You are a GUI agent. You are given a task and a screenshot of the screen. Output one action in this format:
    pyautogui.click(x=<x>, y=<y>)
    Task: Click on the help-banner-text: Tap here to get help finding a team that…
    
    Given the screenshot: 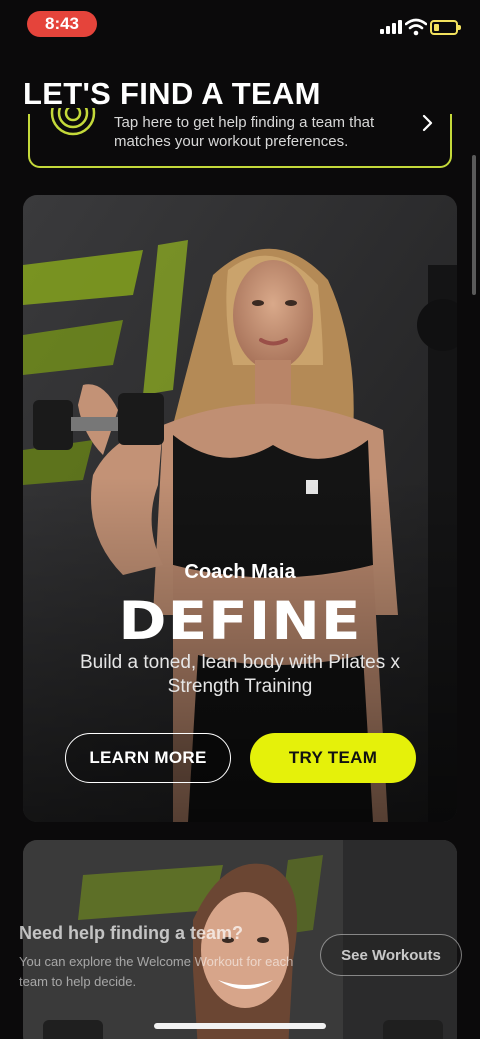 What is the action you would take?
    pyautogui.click(x=244, y=132)
    